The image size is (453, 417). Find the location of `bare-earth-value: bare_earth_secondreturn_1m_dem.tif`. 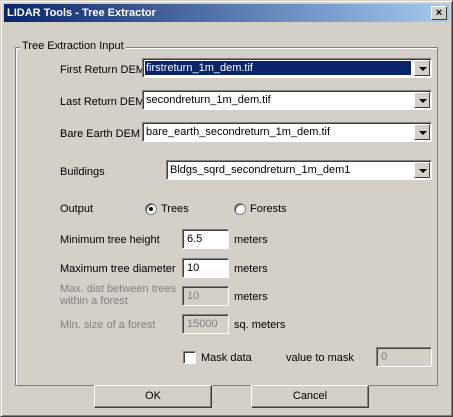

bare-earth-value: bare_earth_secondreturn_1m_dem.tif is located at coordinates (238, 132).